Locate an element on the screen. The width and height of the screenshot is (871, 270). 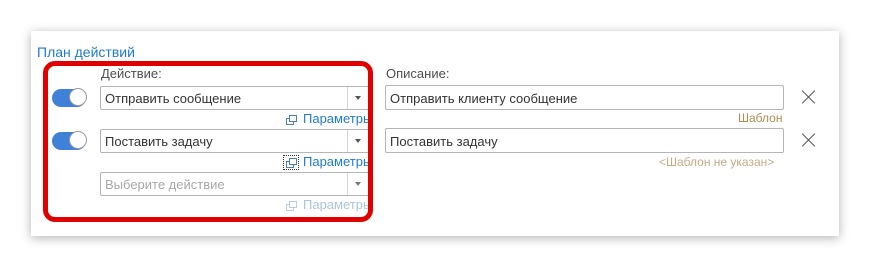
row-2-description-value: Поставить задачу is located at coordinates (444, 141).